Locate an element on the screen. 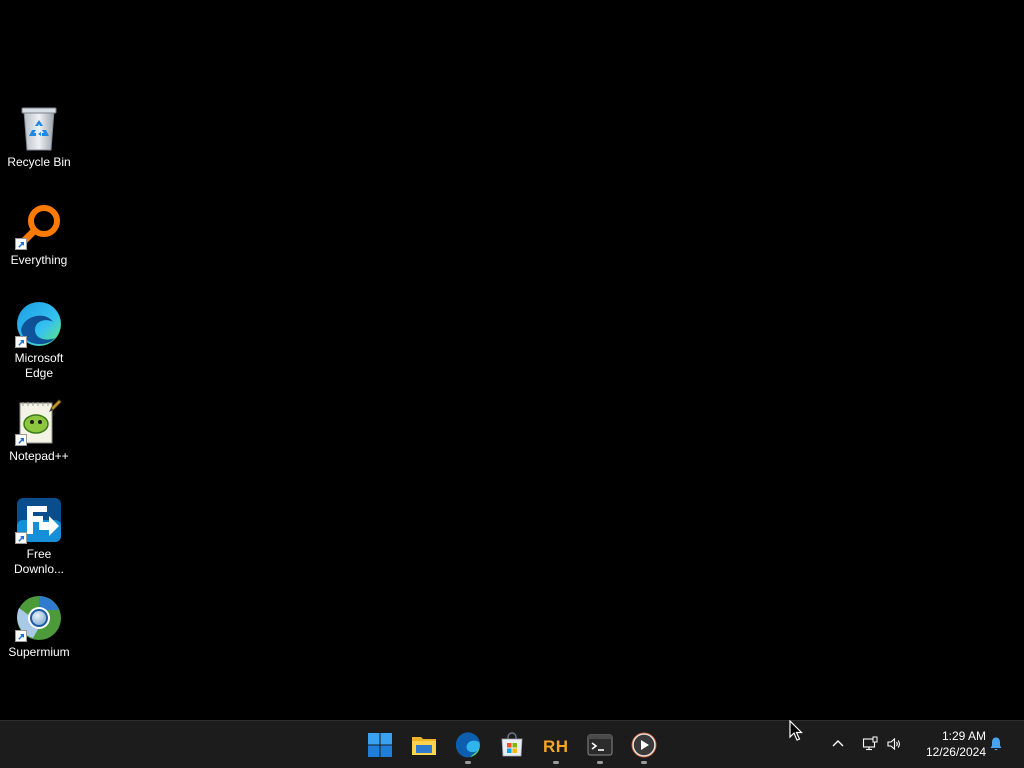  notification-center-button is located at coordinates (996, 744).